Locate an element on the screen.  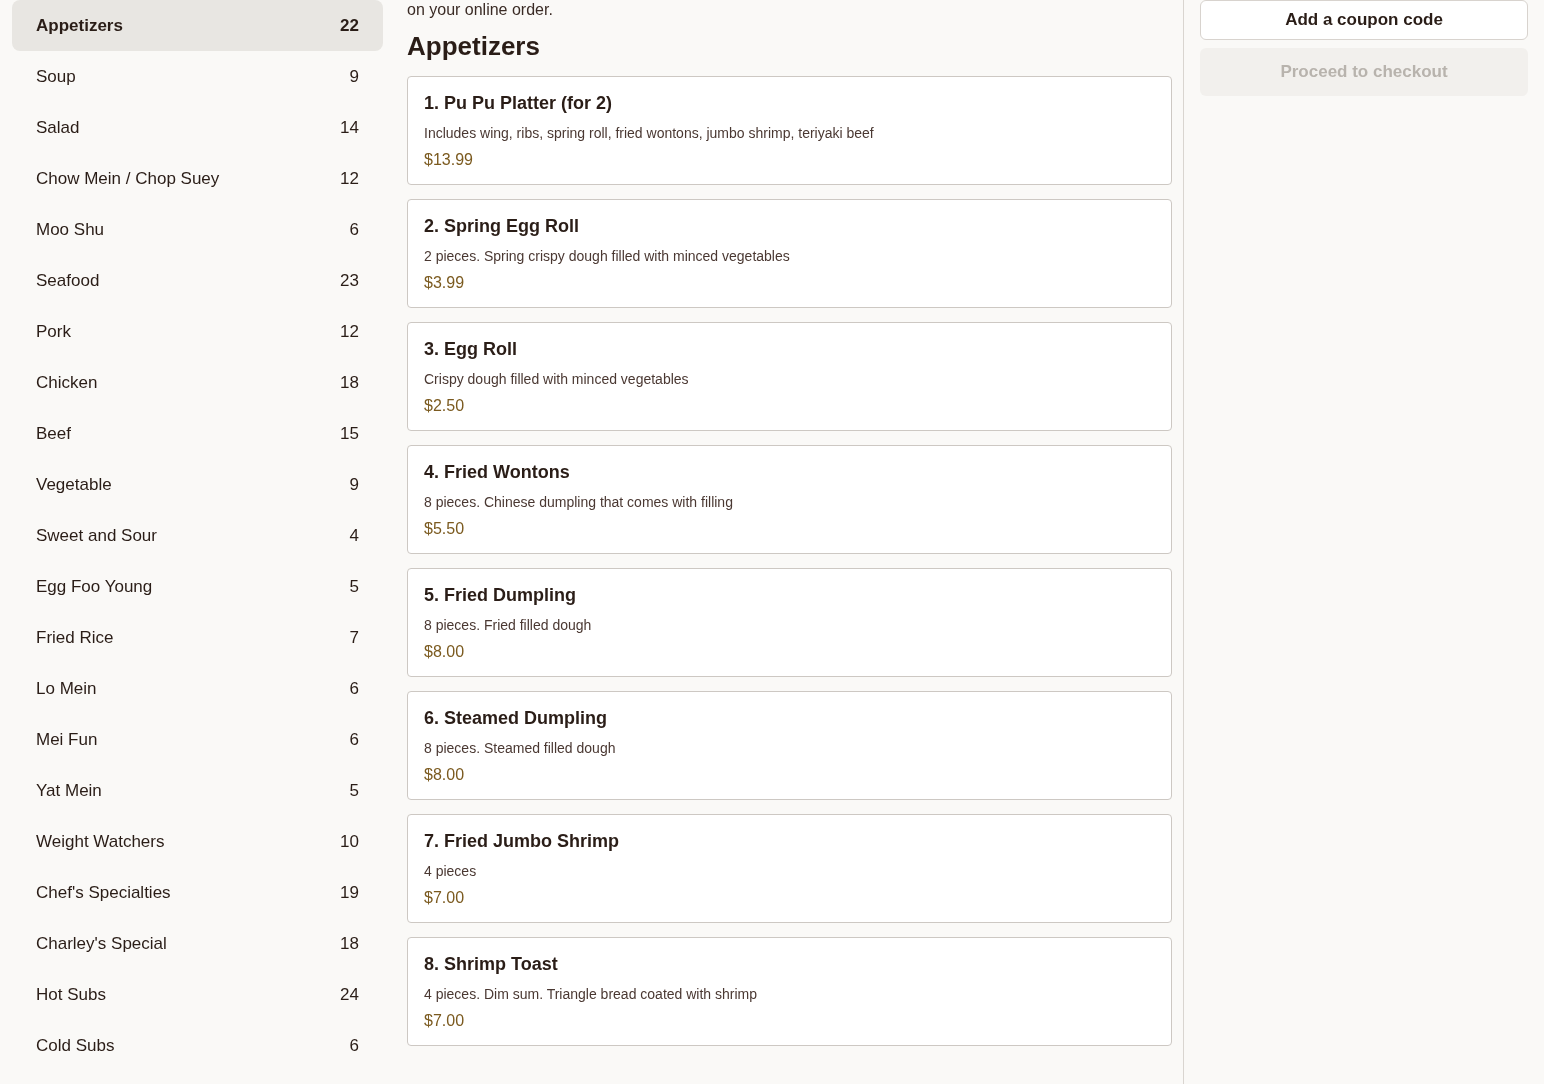
category-item: Appetizers 22 is located at coordinates (197, 25).